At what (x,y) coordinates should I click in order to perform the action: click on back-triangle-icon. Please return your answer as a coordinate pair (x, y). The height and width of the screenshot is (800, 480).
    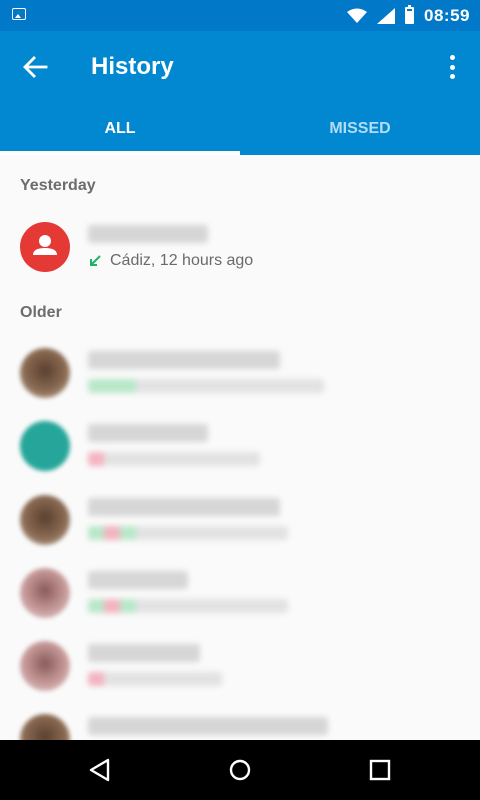
    Looking at the image, I should click on (100, 770).